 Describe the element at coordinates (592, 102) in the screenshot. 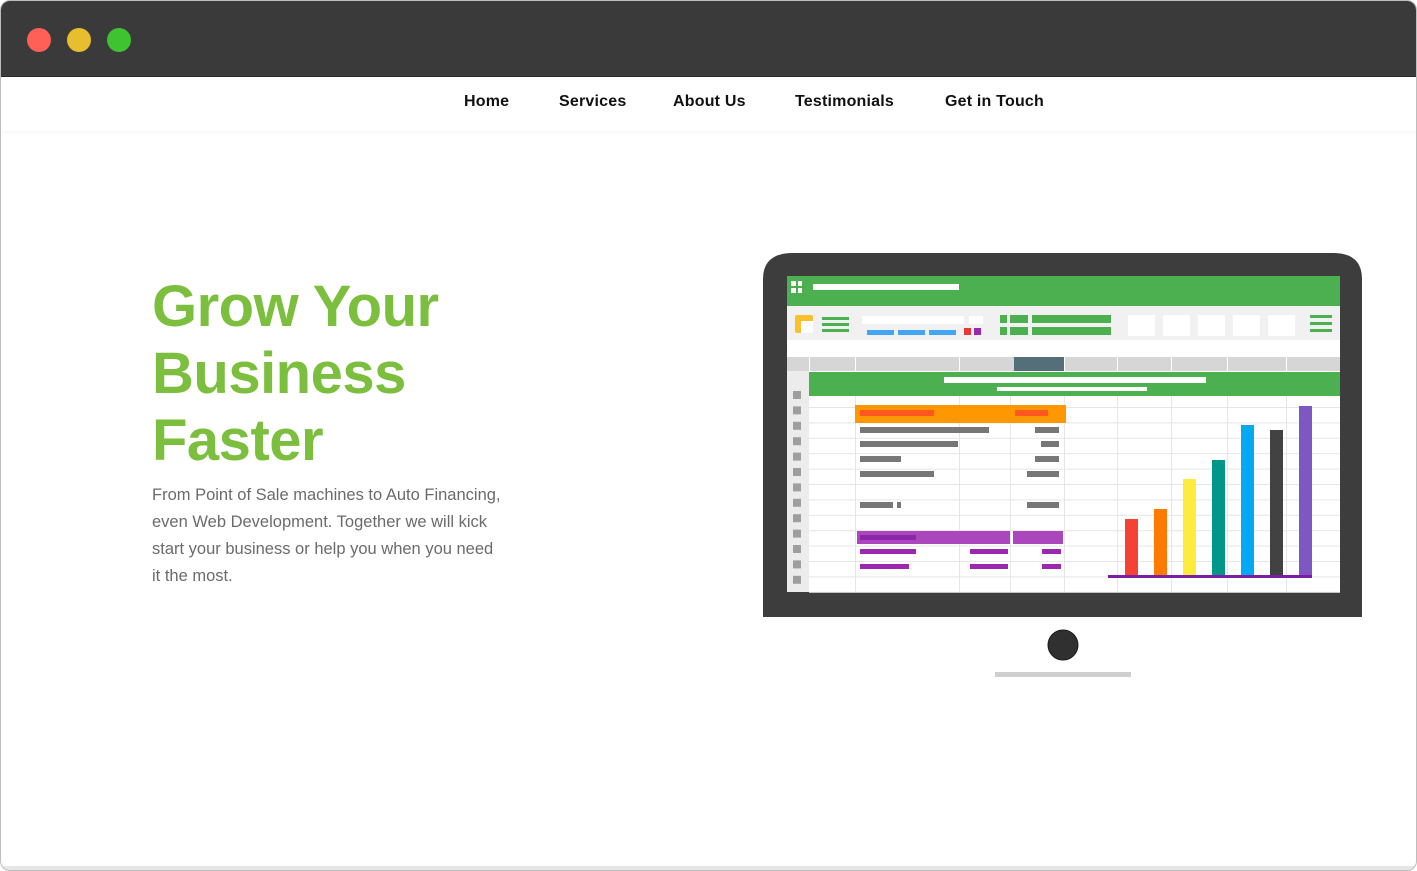

I see `nav-services-link: Services` at that location.